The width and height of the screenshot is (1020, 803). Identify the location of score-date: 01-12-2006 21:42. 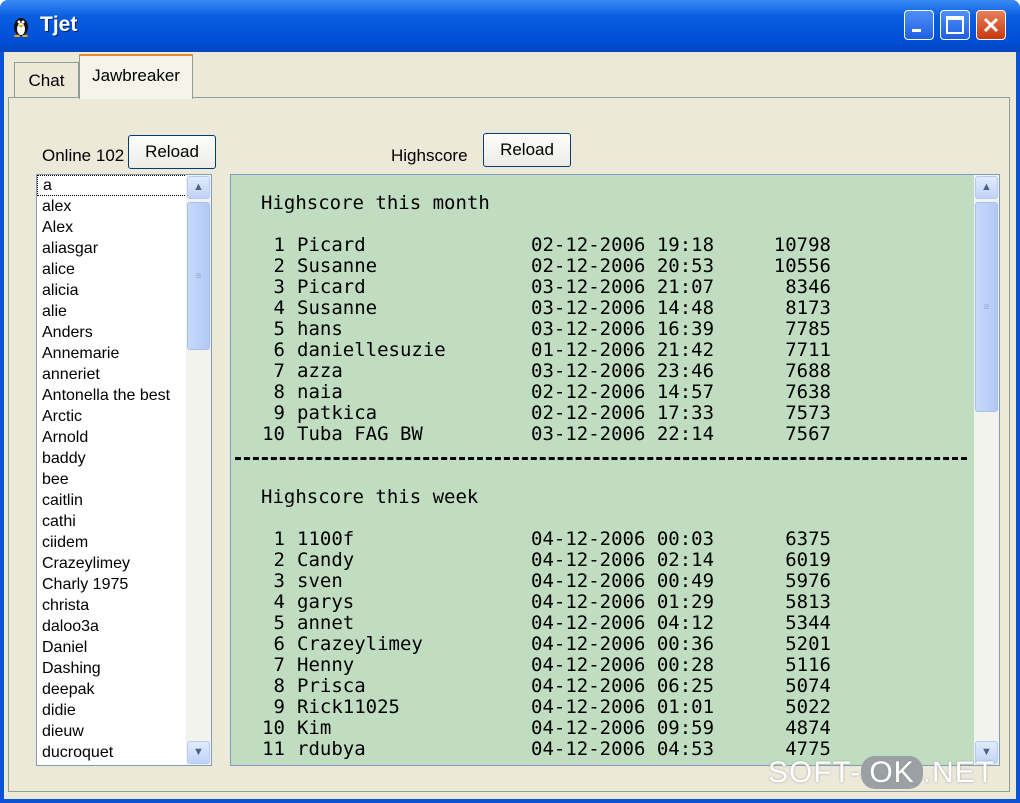
(623, 350).